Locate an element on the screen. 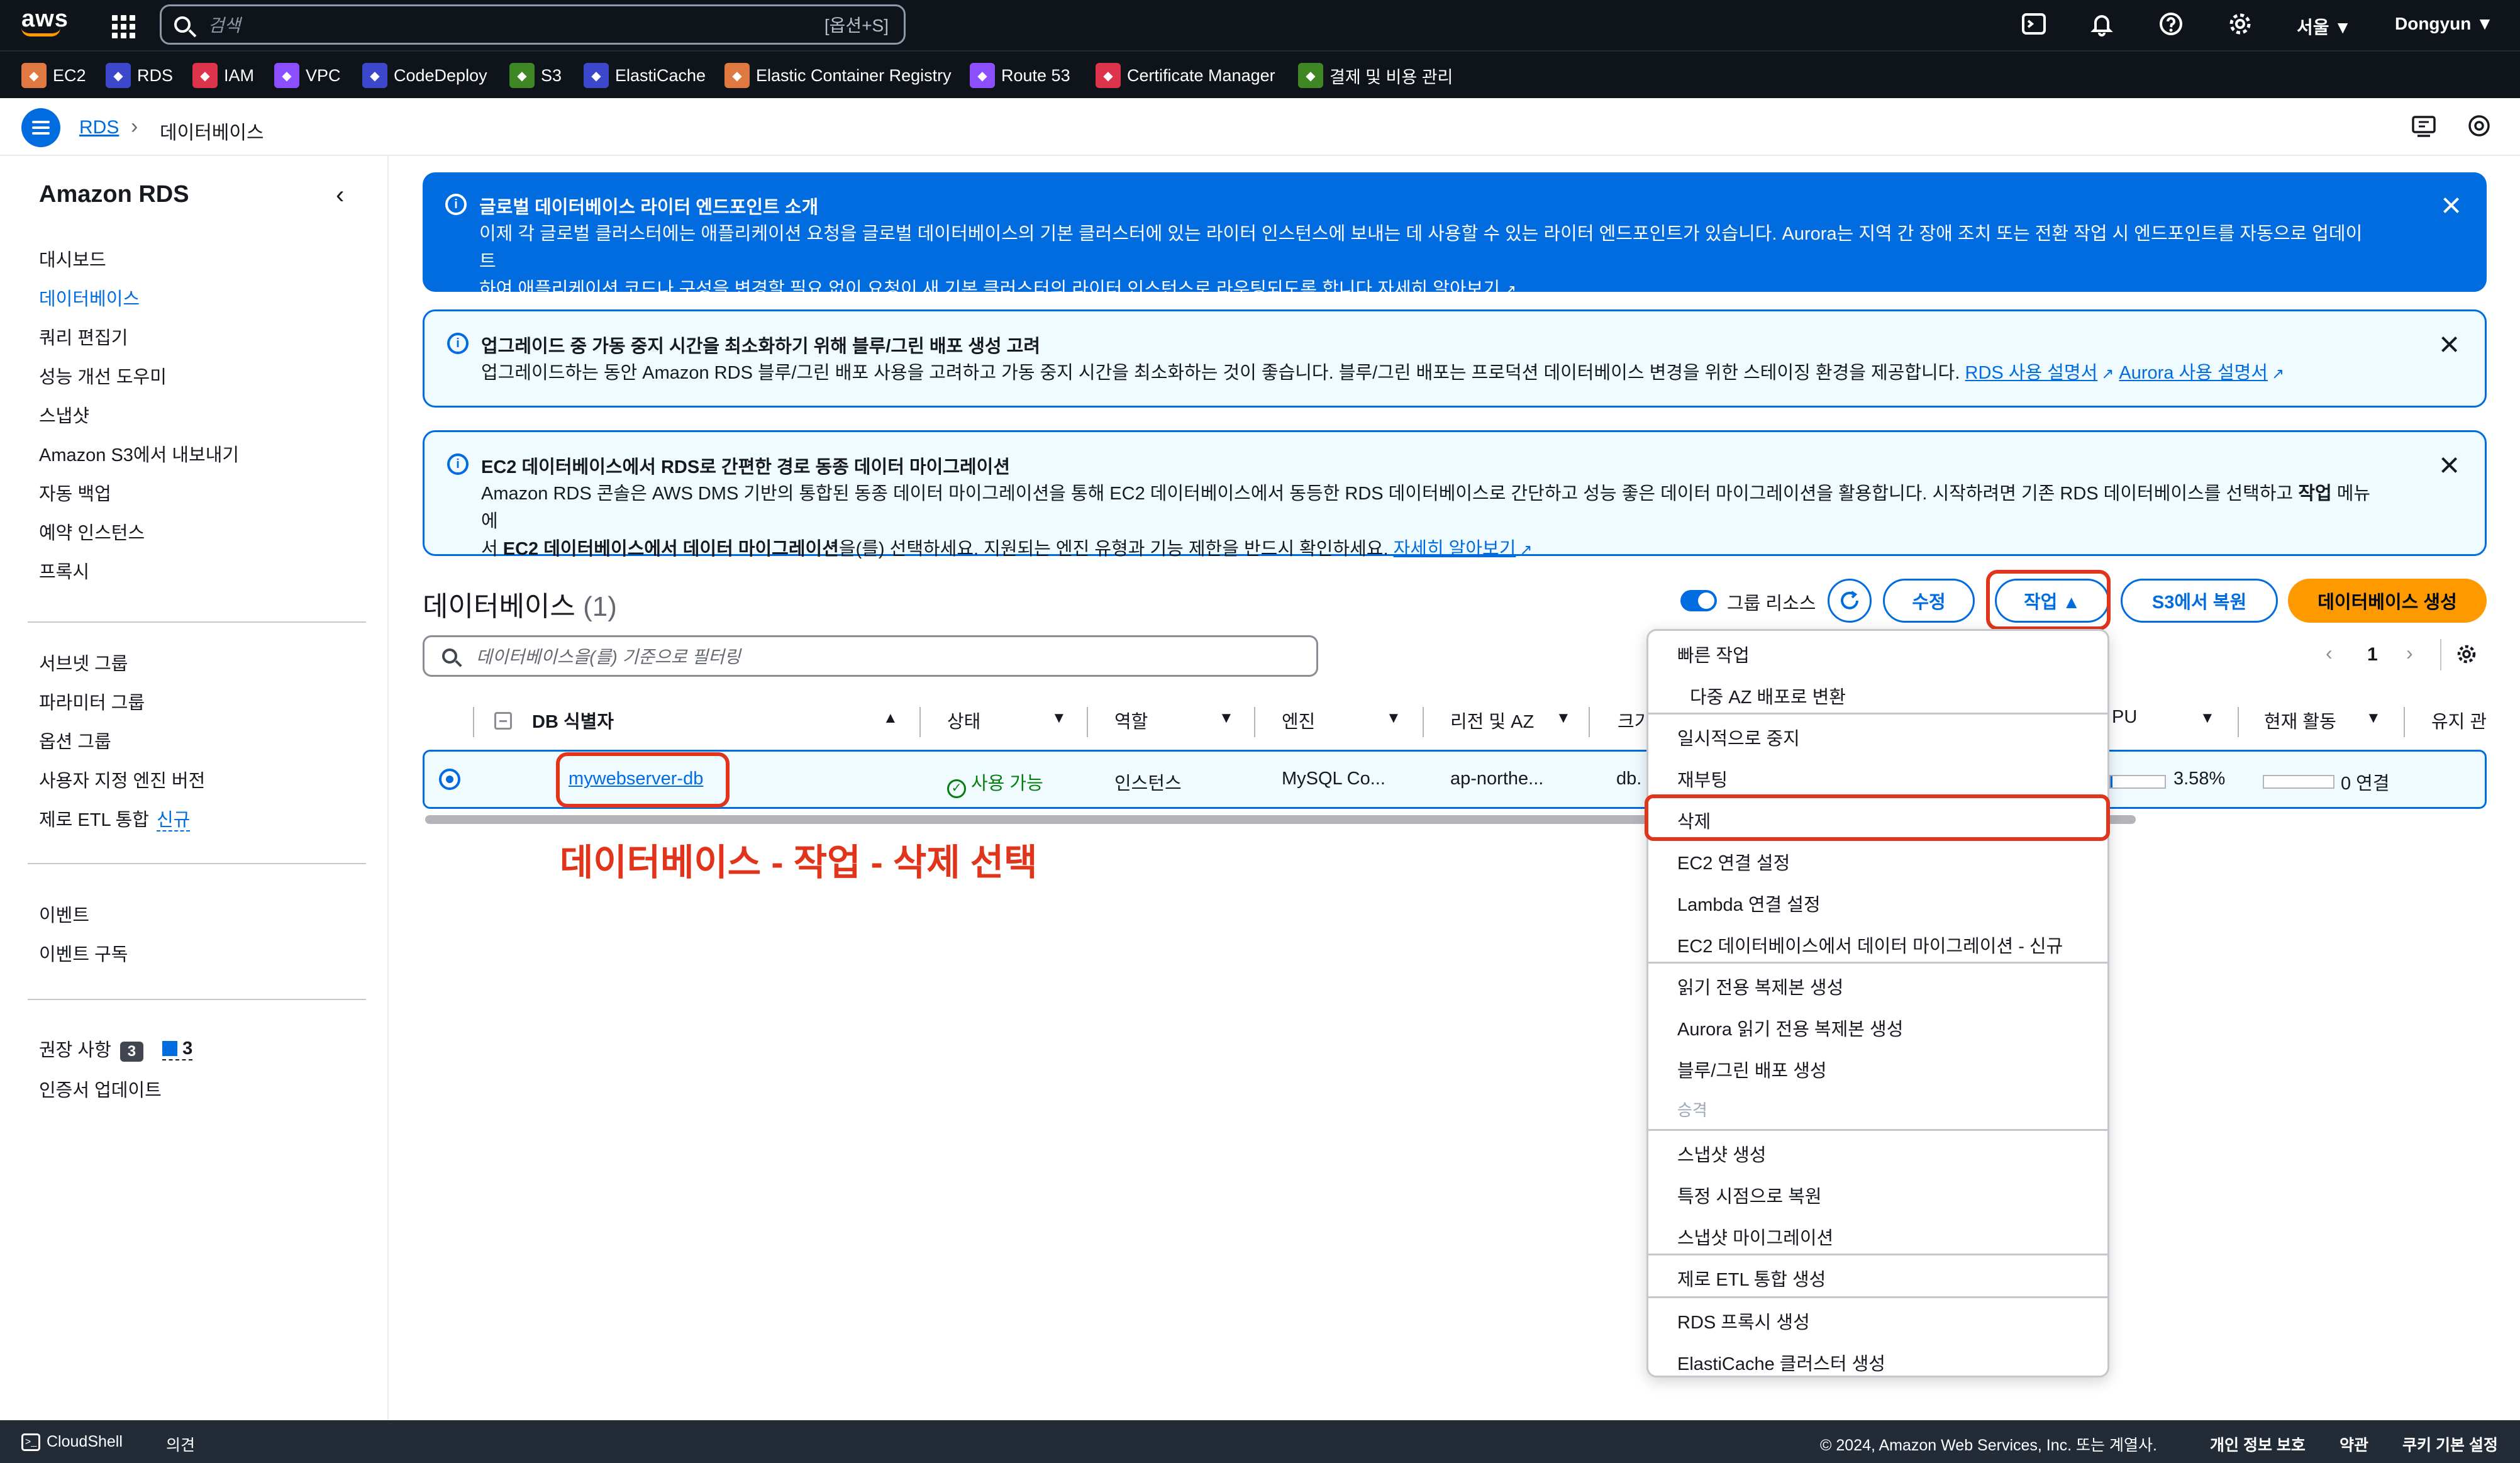 This screenshot has height=1463, width=2520. privacy-link: 개인 정보 보호 is located at coordinates (2258, 1444).